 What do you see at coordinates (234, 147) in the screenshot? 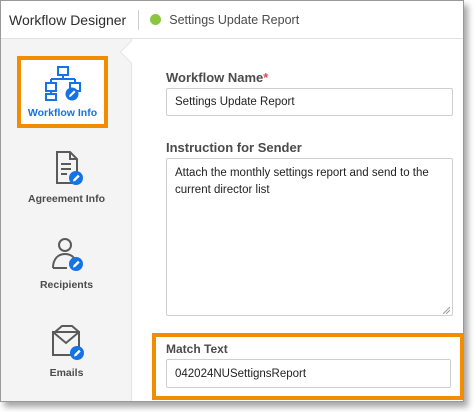
I see `instruction-label: Instruction for Sender` at bounding box center [234, 147].